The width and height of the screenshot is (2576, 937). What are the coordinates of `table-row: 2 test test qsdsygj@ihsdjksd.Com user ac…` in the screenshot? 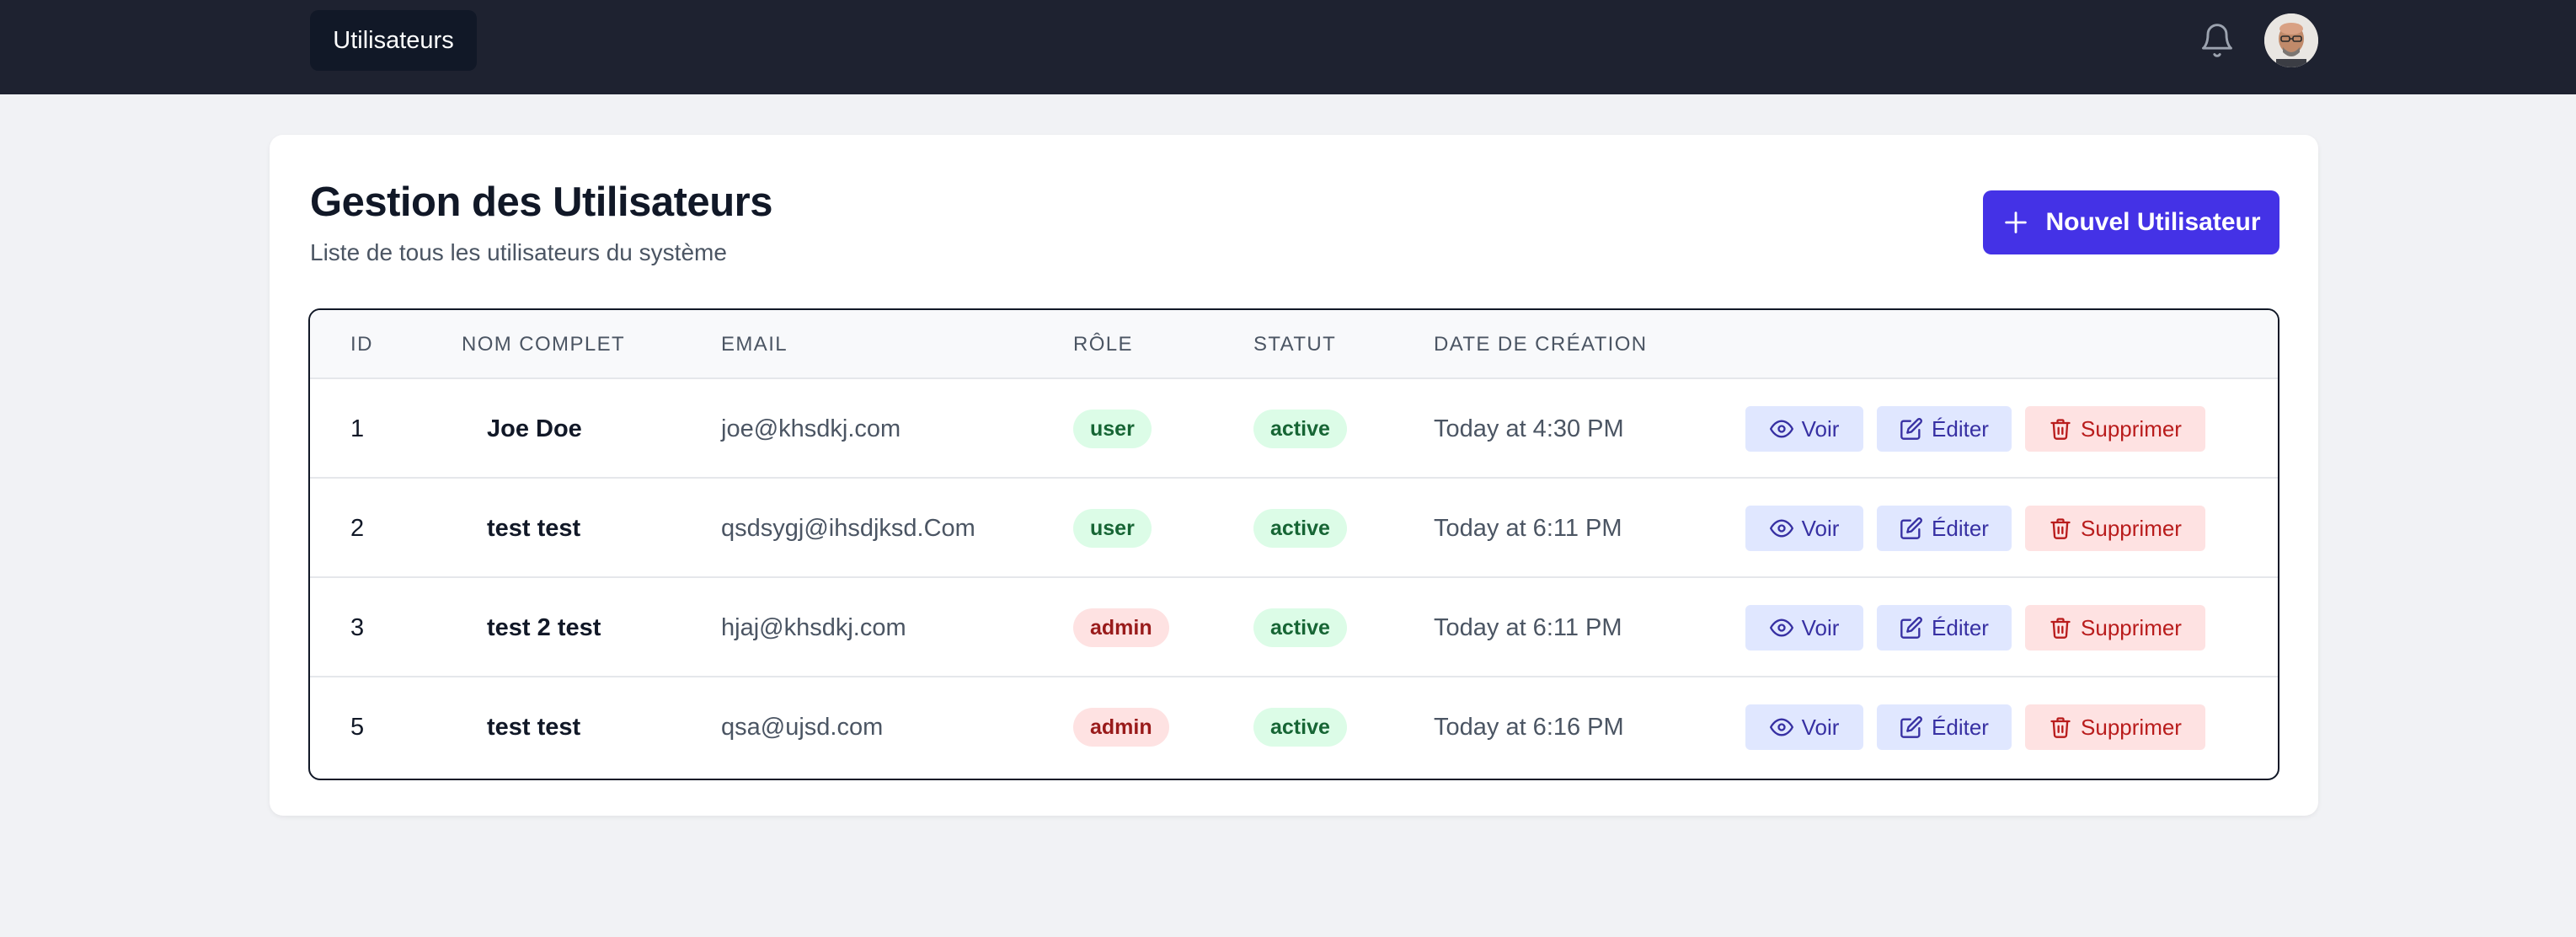 It's located at (1294, 529).